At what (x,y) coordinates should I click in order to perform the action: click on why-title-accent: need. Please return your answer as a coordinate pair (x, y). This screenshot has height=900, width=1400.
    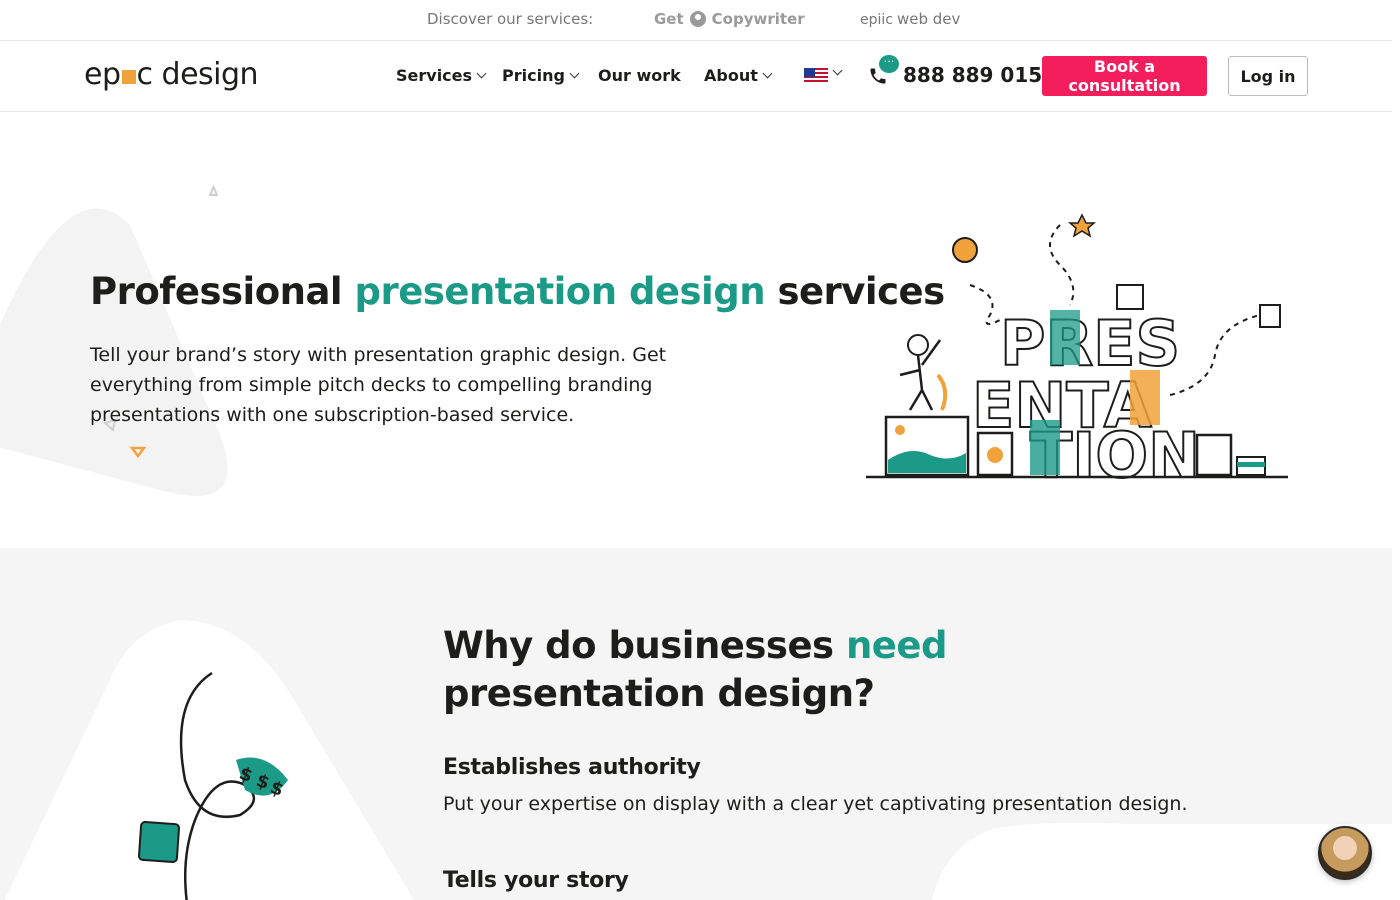
    Looking at the image, I should click on (896, 645).